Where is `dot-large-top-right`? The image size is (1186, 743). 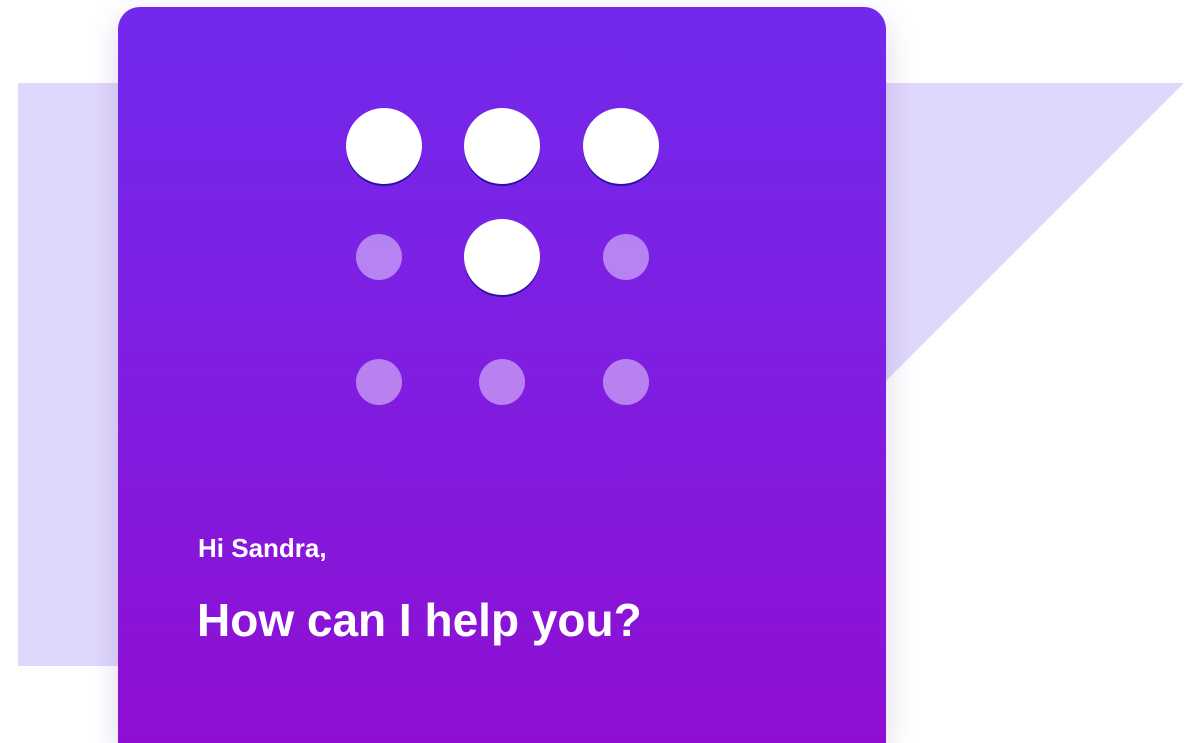 dot-large-top-right is located at coordinates (621, 146).